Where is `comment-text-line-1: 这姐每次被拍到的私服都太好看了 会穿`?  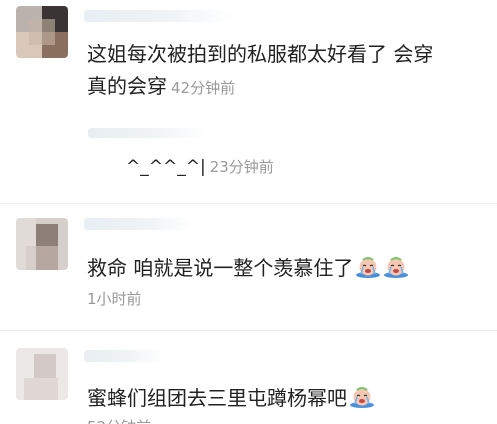 comment-text-line-1: 这姐每次被拍到的私服都太好看了 会穿 is located at coordinates (260, 54).